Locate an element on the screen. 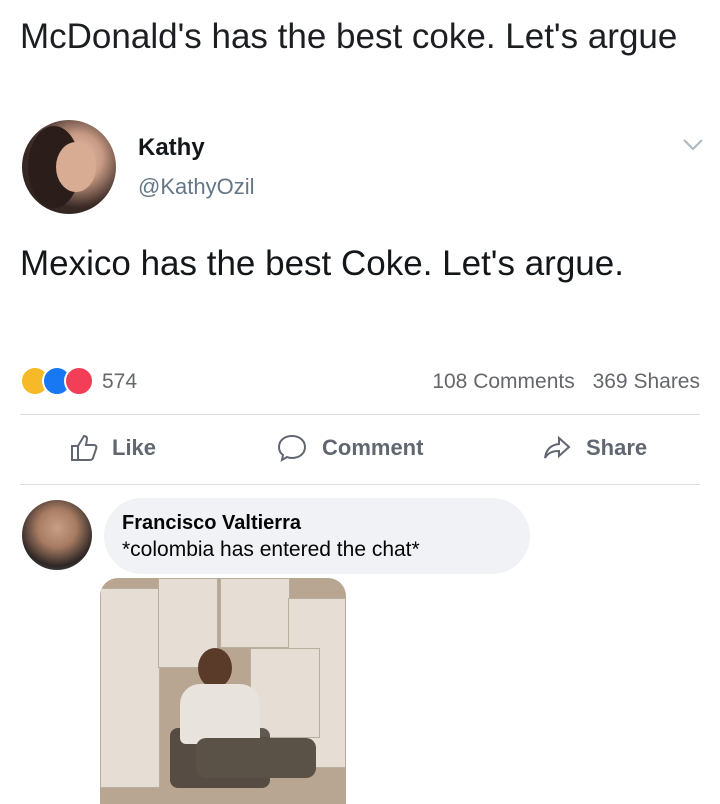 Image resolution: width=720 pixels, height=804 pixels. shares-count: 369 Shares is located at coordinates (646, 381).